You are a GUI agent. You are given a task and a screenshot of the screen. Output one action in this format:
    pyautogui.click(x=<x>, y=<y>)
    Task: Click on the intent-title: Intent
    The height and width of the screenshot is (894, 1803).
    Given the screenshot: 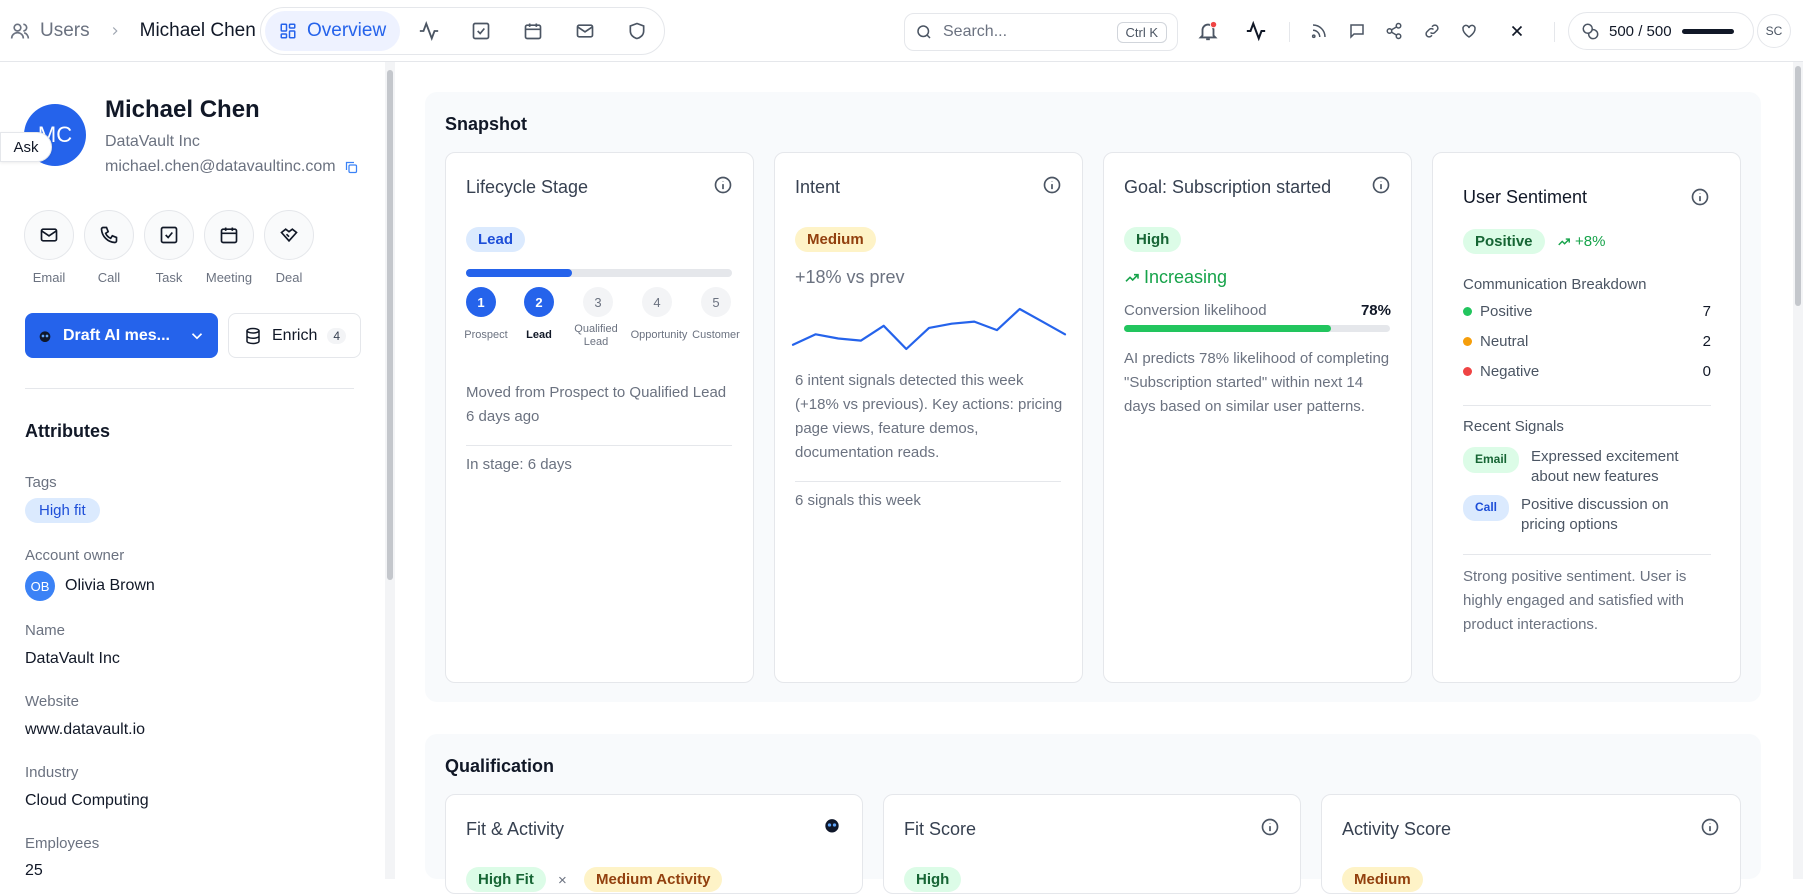 What is the action you would take?
    pyautogui.click(x=818, y=187)
    